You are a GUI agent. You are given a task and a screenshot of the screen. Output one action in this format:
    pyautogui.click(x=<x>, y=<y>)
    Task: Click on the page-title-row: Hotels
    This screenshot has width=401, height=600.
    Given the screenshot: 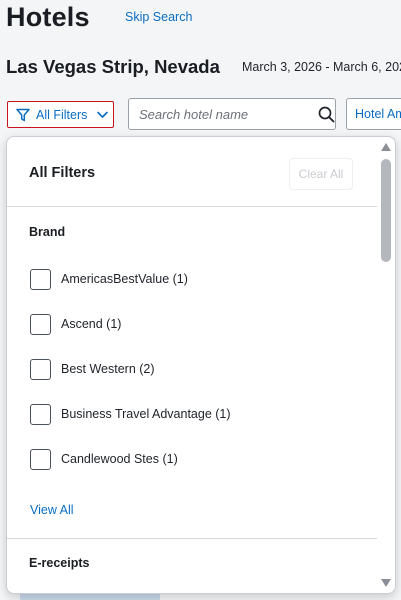 What is the action you would take?
    pyautogui.click(x=48, y=18)
    